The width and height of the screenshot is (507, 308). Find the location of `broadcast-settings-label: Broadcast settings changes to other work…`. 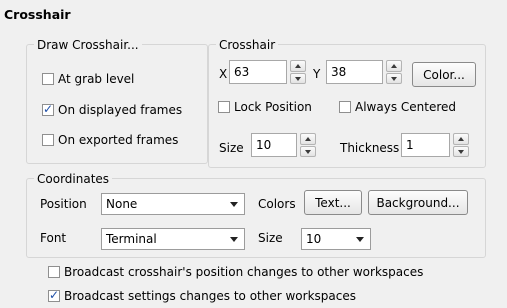

broadcast-settings-label: Broadcast settings changes to other work… is located at coordinates (210, 296).